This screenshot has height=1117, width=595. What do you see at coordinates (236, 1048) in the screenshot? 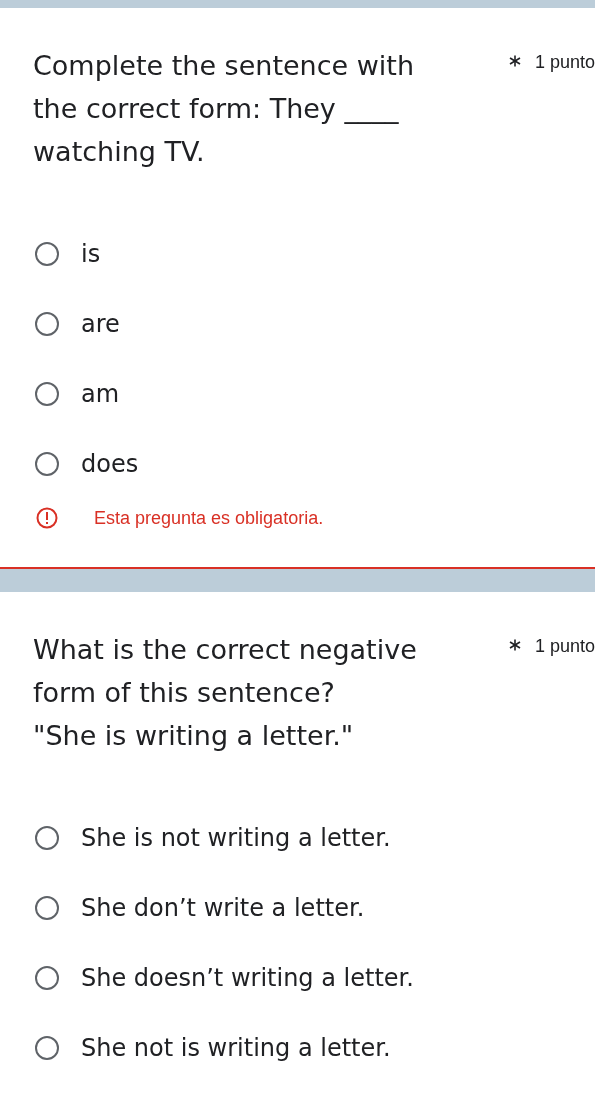
I see `option-label: She not is writing a letter.` at bounding box center [236, 1048].